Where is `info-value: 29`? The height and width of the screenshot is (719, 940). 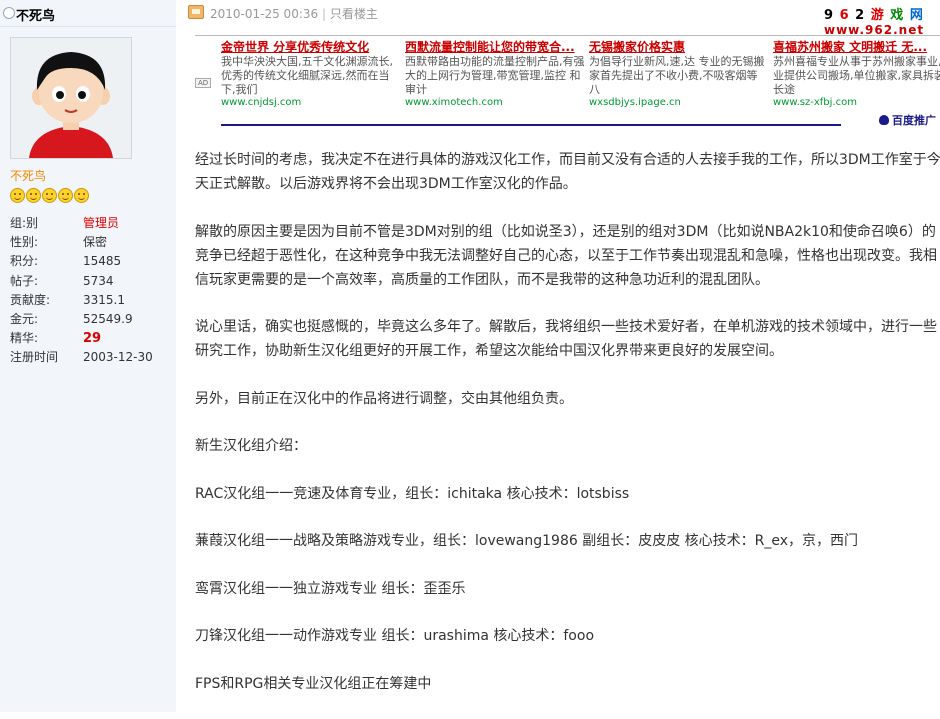 info-value: 29 is located at coordinates (92, 339).